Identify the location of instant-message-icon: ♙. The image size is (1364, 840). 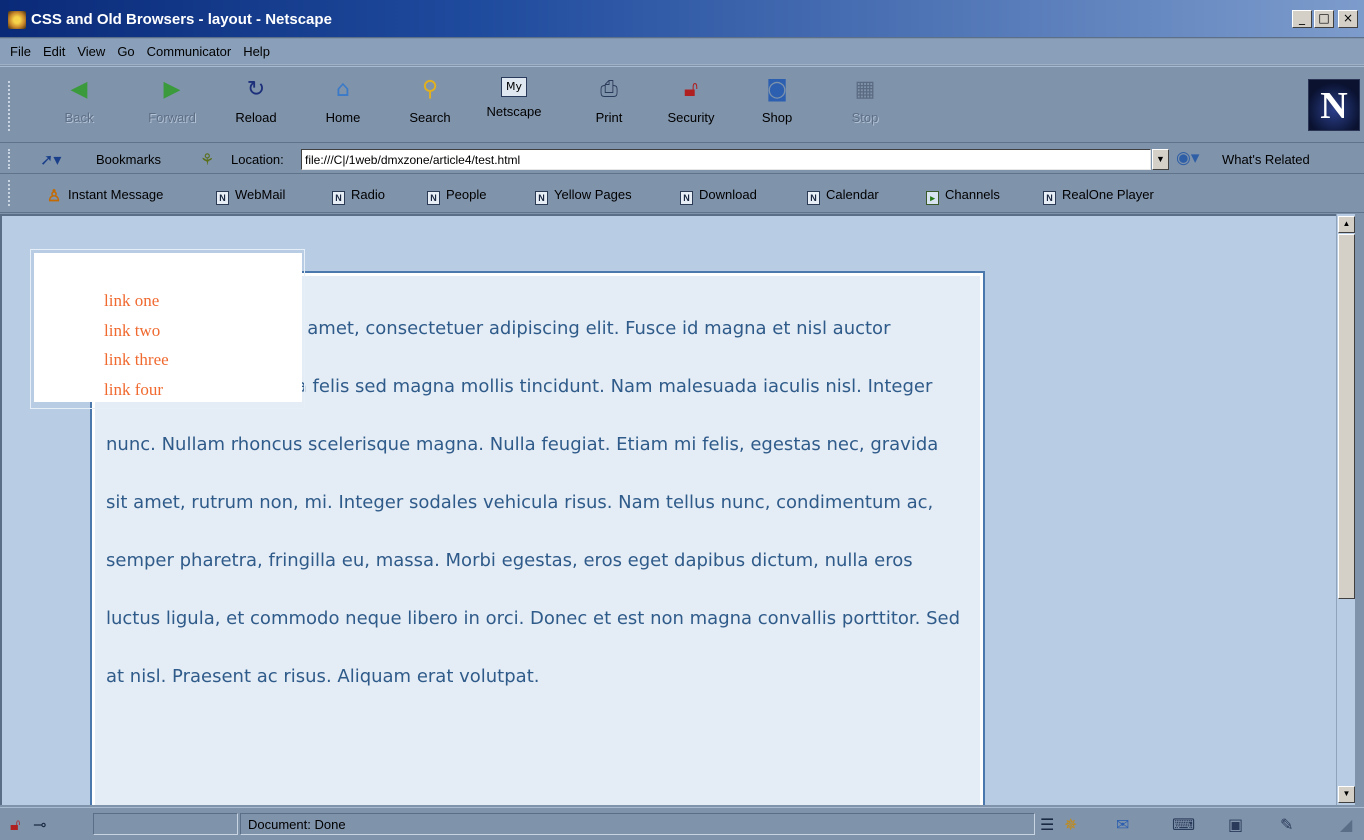
(54, 196).